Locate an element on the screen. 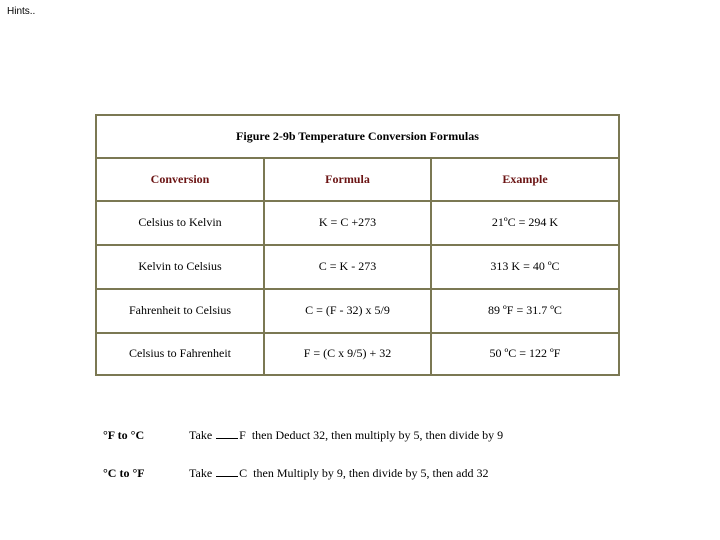 This screenshot has width=720, height=540. header-conversion: Conversion is located at coordinates (181, 179).